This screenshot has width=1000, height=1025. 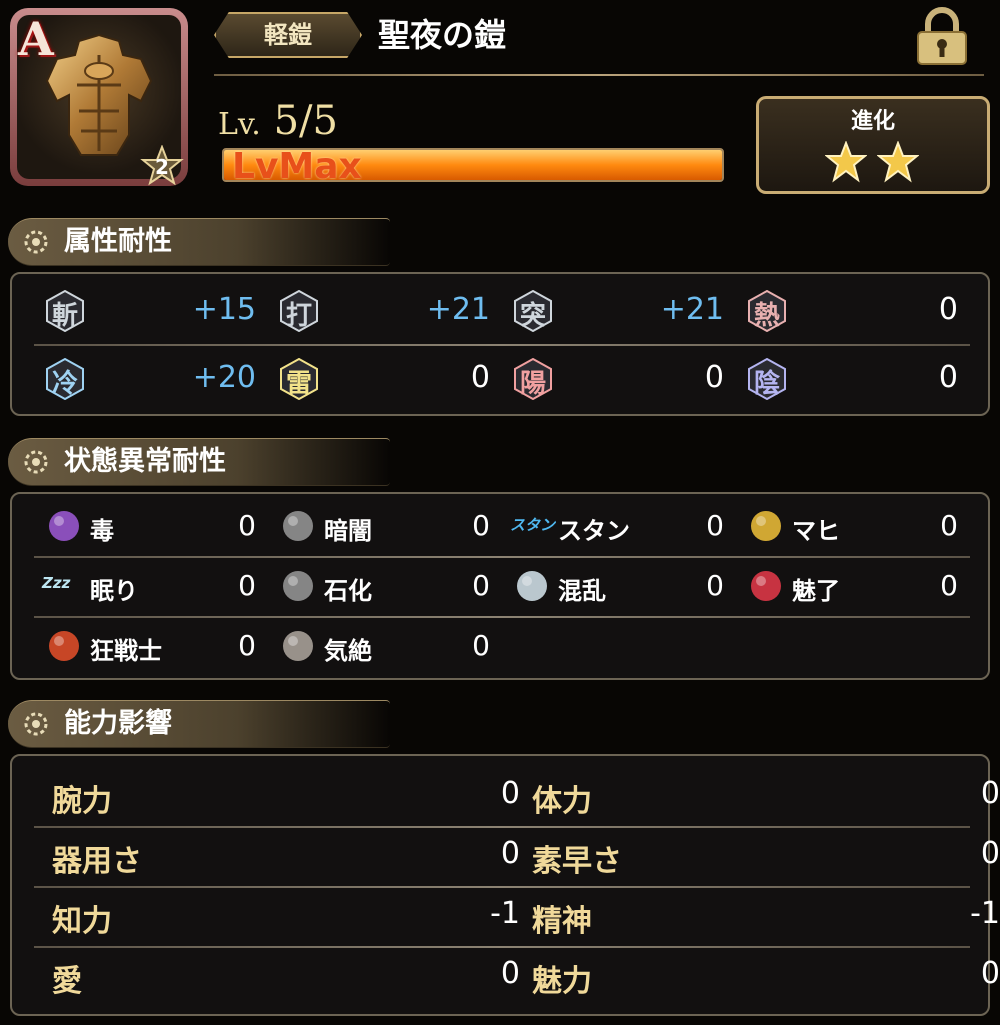 What do you see at coordinates (64, 384) in the screenshot?
I see `element-glyph: 冷` at bounding box center [64, 384].